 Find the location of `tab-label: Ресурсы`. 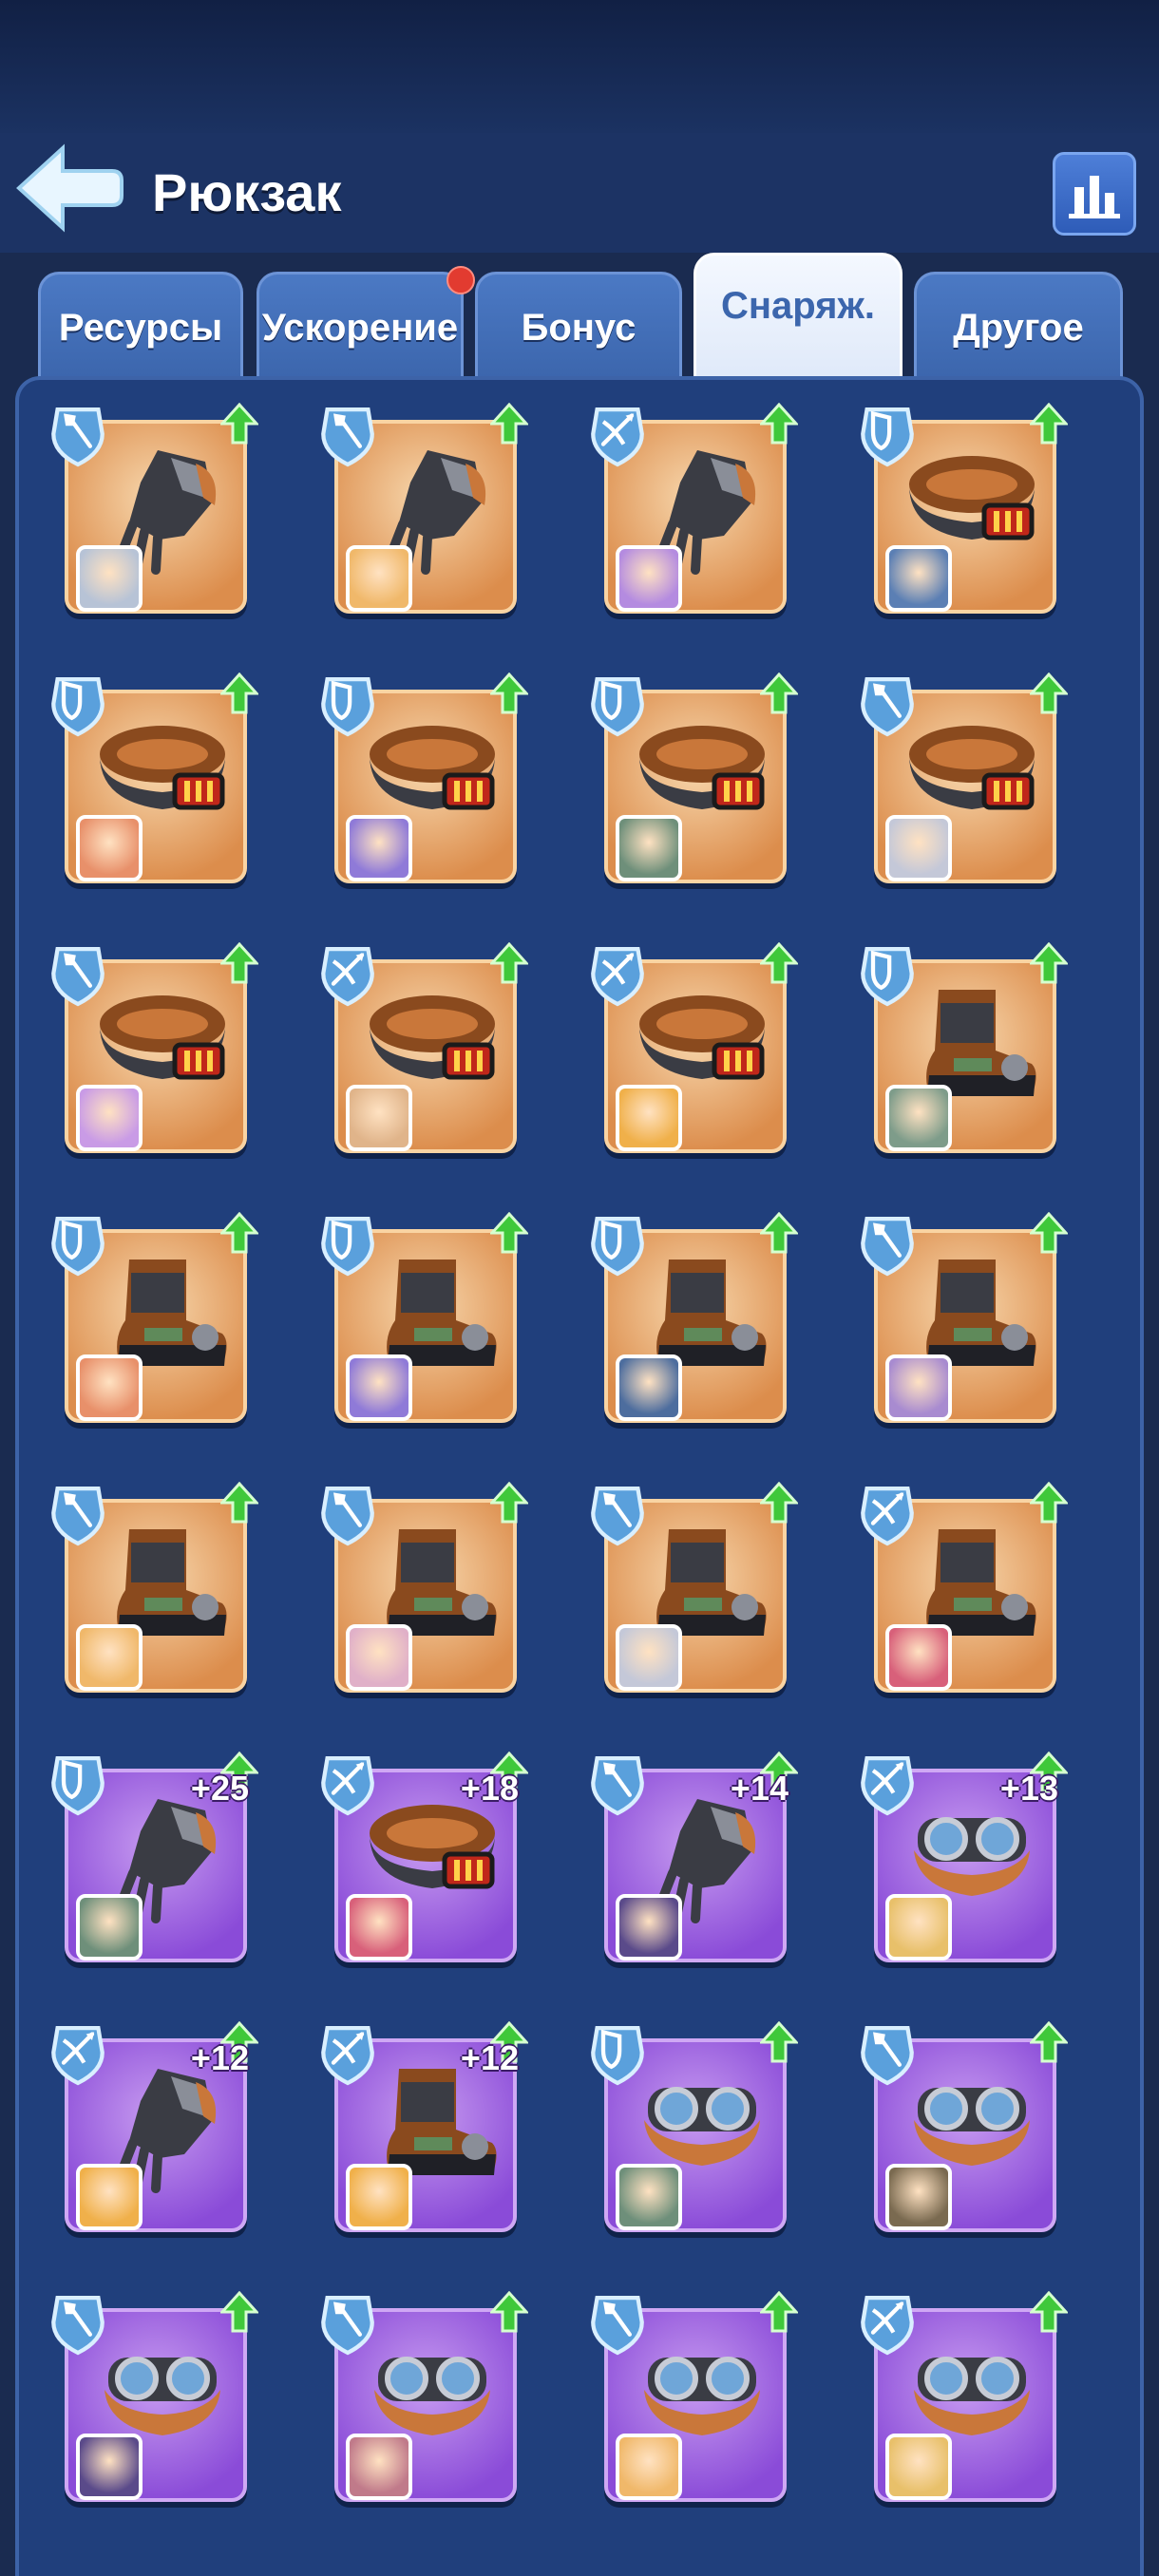

tab-label: Ресурсы is located at coordinates (140, 328).